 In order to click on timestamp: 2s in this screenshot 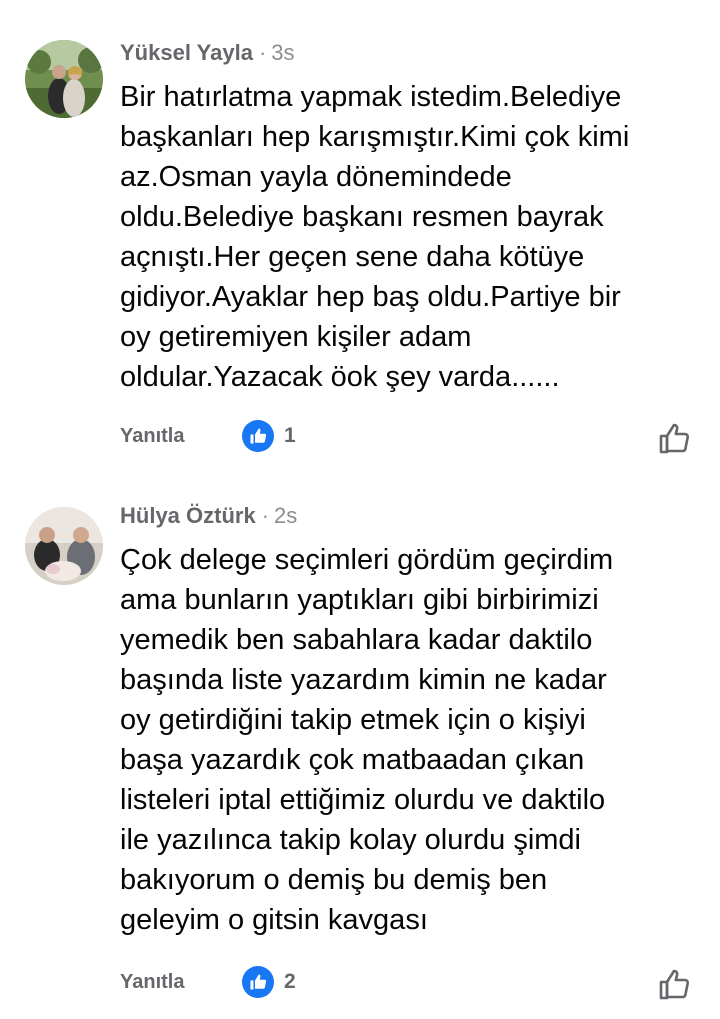, I will do `click(285, 515)`.